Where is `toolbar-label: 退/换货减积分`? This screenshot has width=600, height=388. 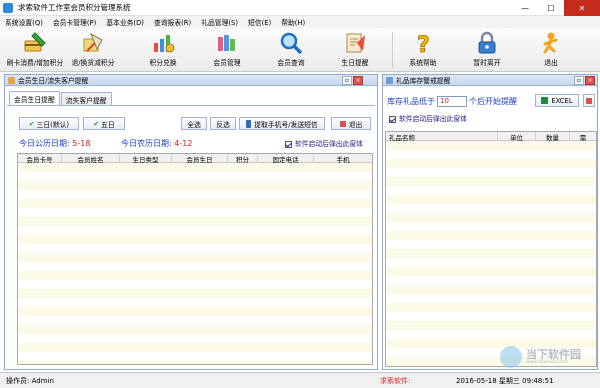 toolbar-label: 退/换货减积分 is located at coordinates (93, 63).